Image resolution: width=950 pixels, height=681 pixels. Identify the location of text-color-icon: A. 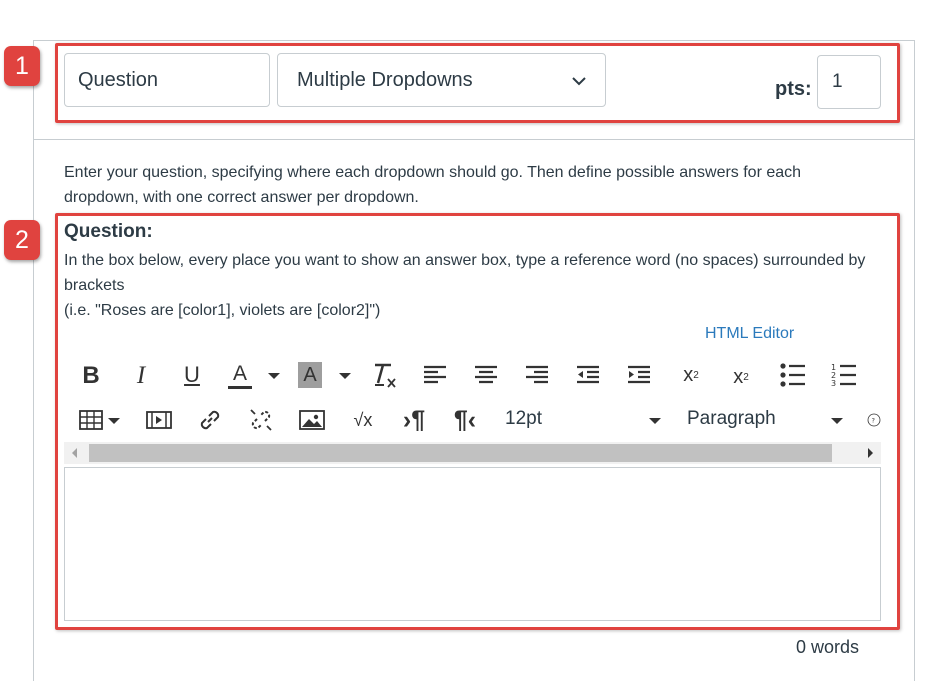
(240, 375).